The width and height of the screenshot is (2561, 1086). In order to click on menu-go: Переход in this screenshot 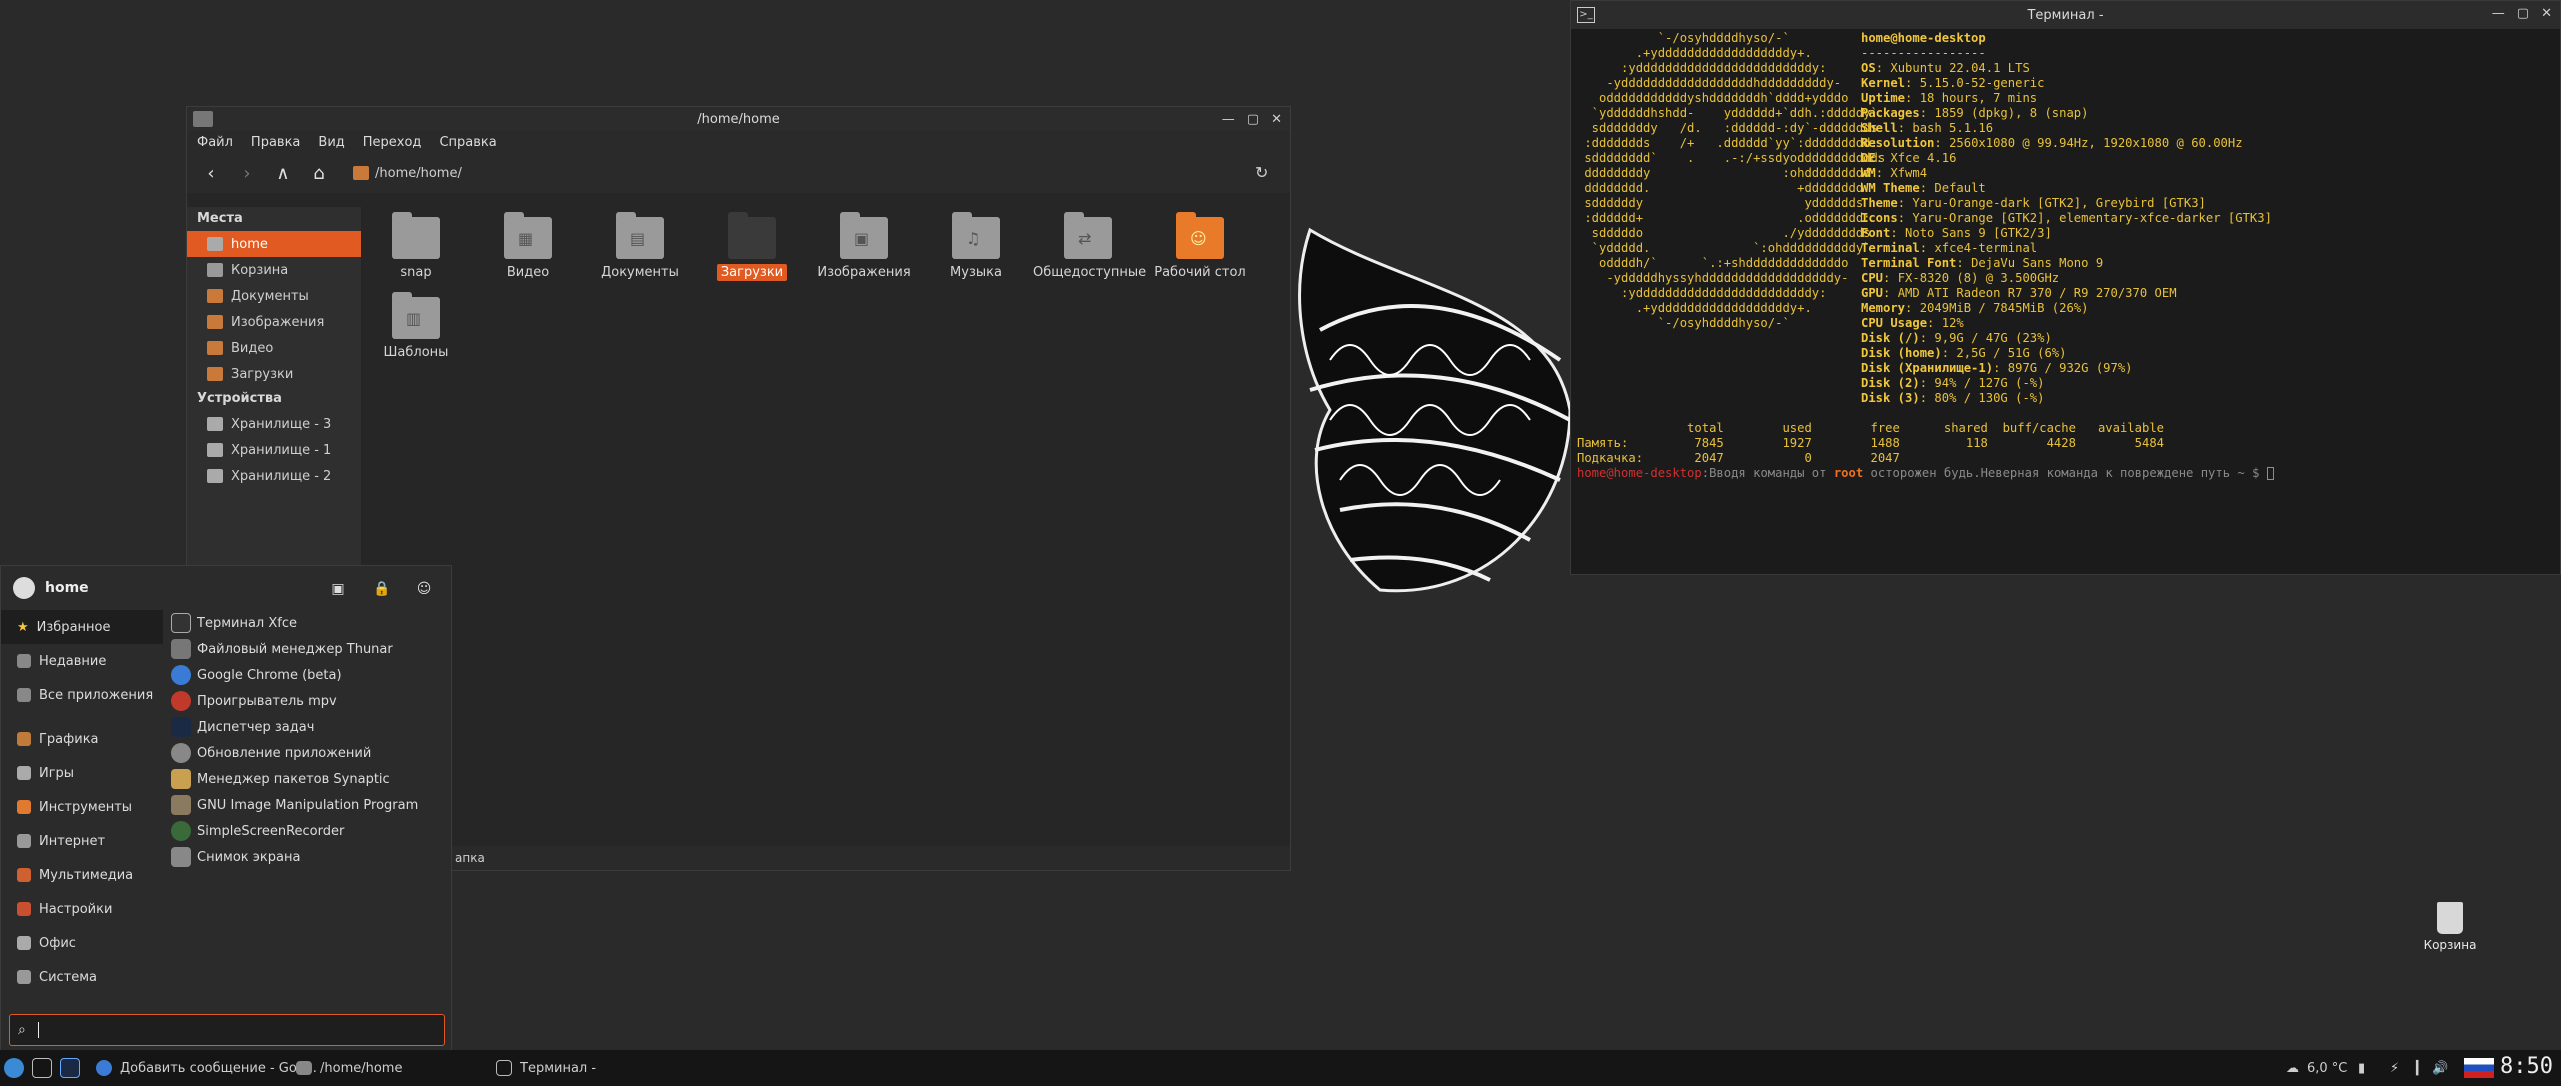, I will do `click(392, 142)`.